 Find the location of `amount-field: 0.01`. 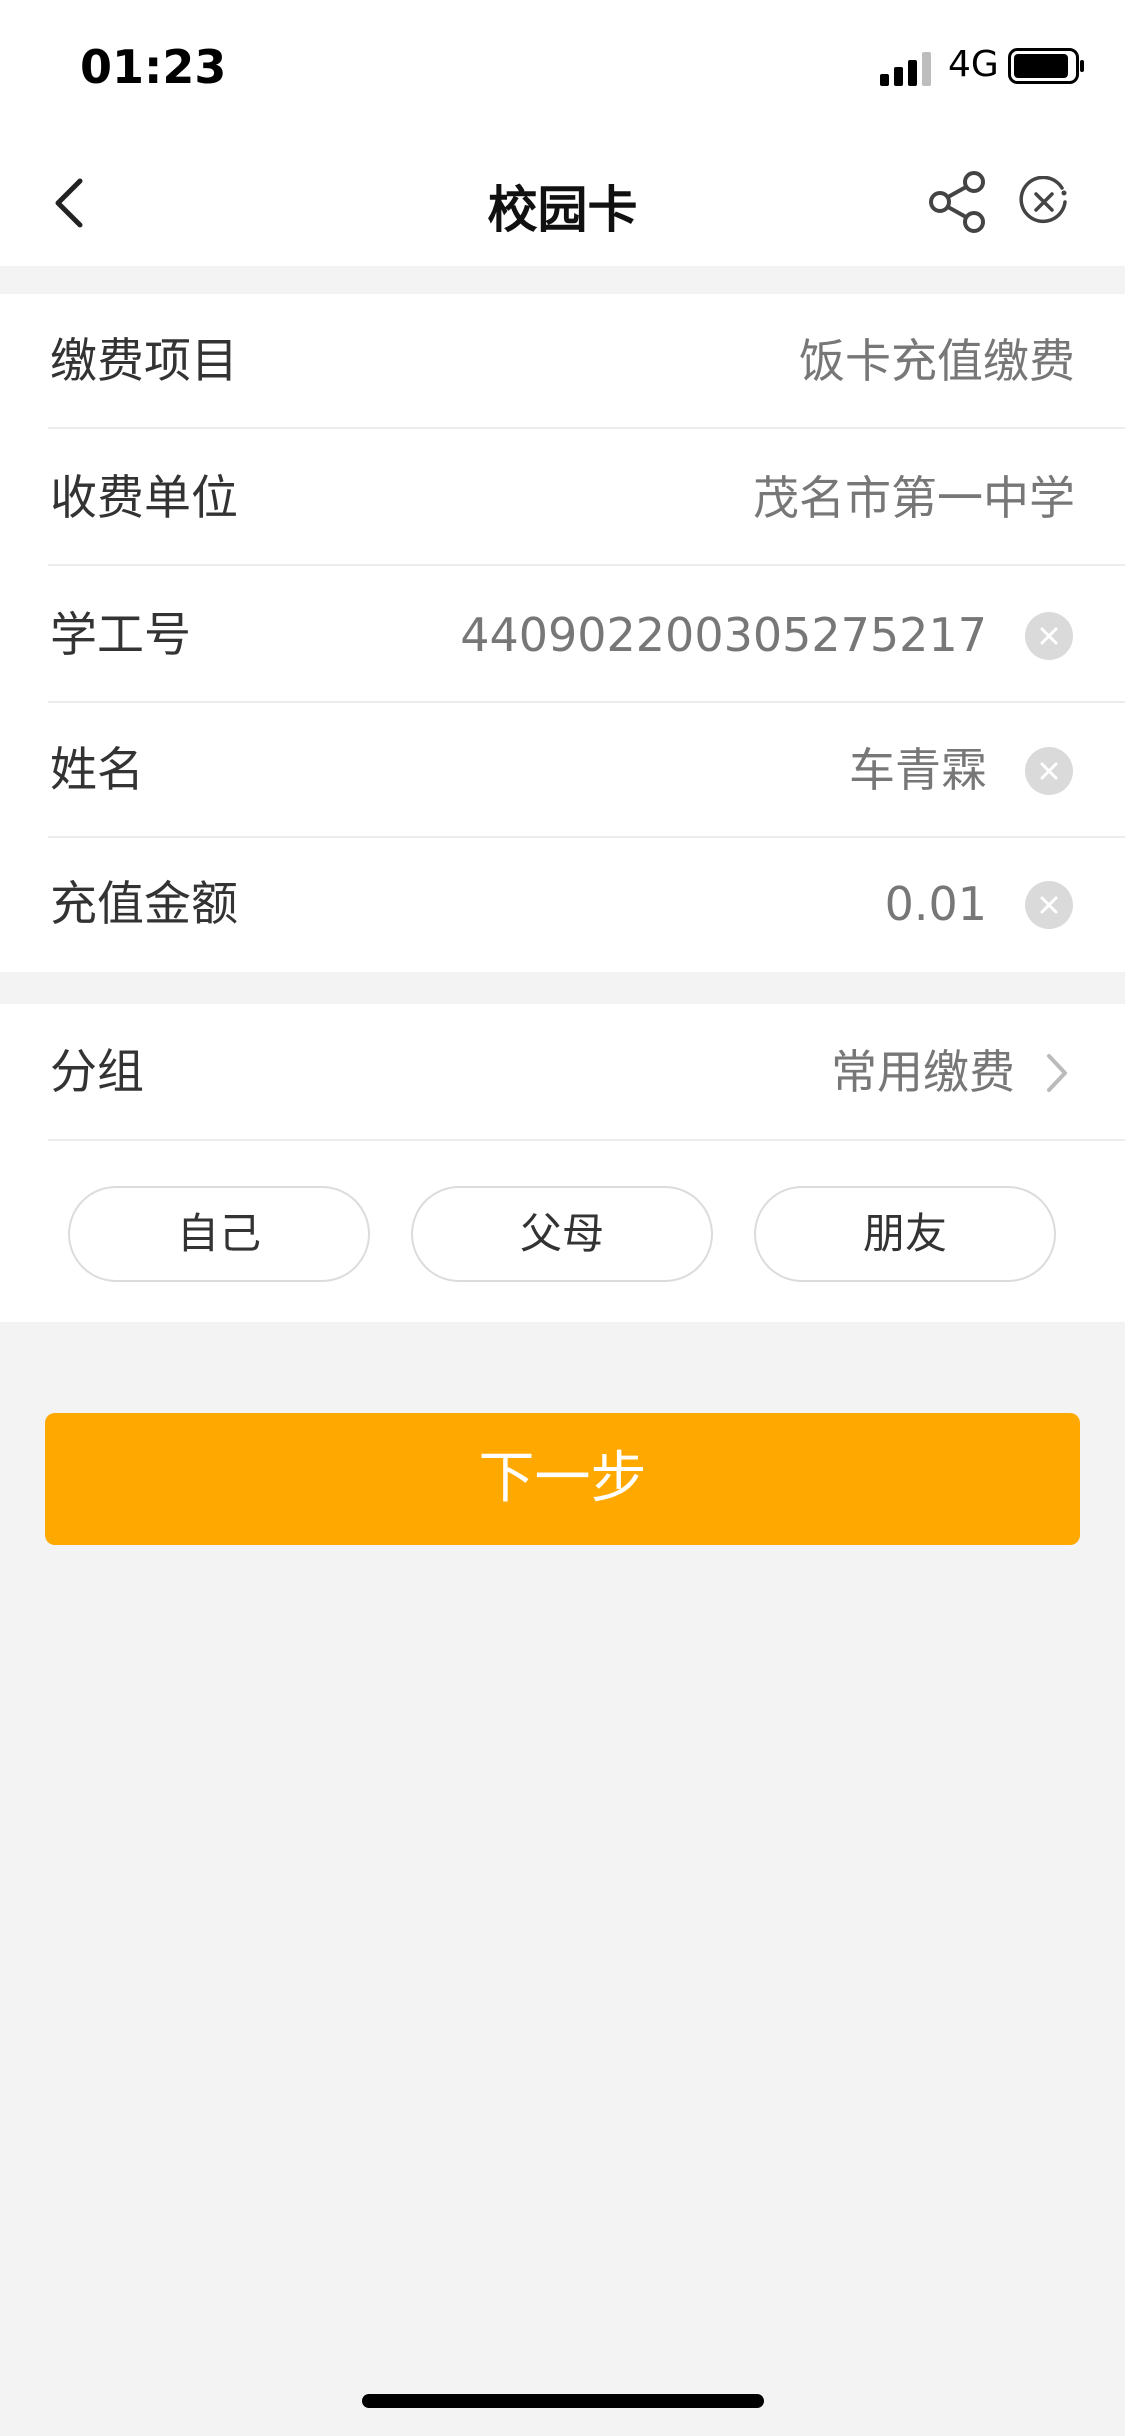

amount-field: 0.01 is located at coordinates (936, 904).